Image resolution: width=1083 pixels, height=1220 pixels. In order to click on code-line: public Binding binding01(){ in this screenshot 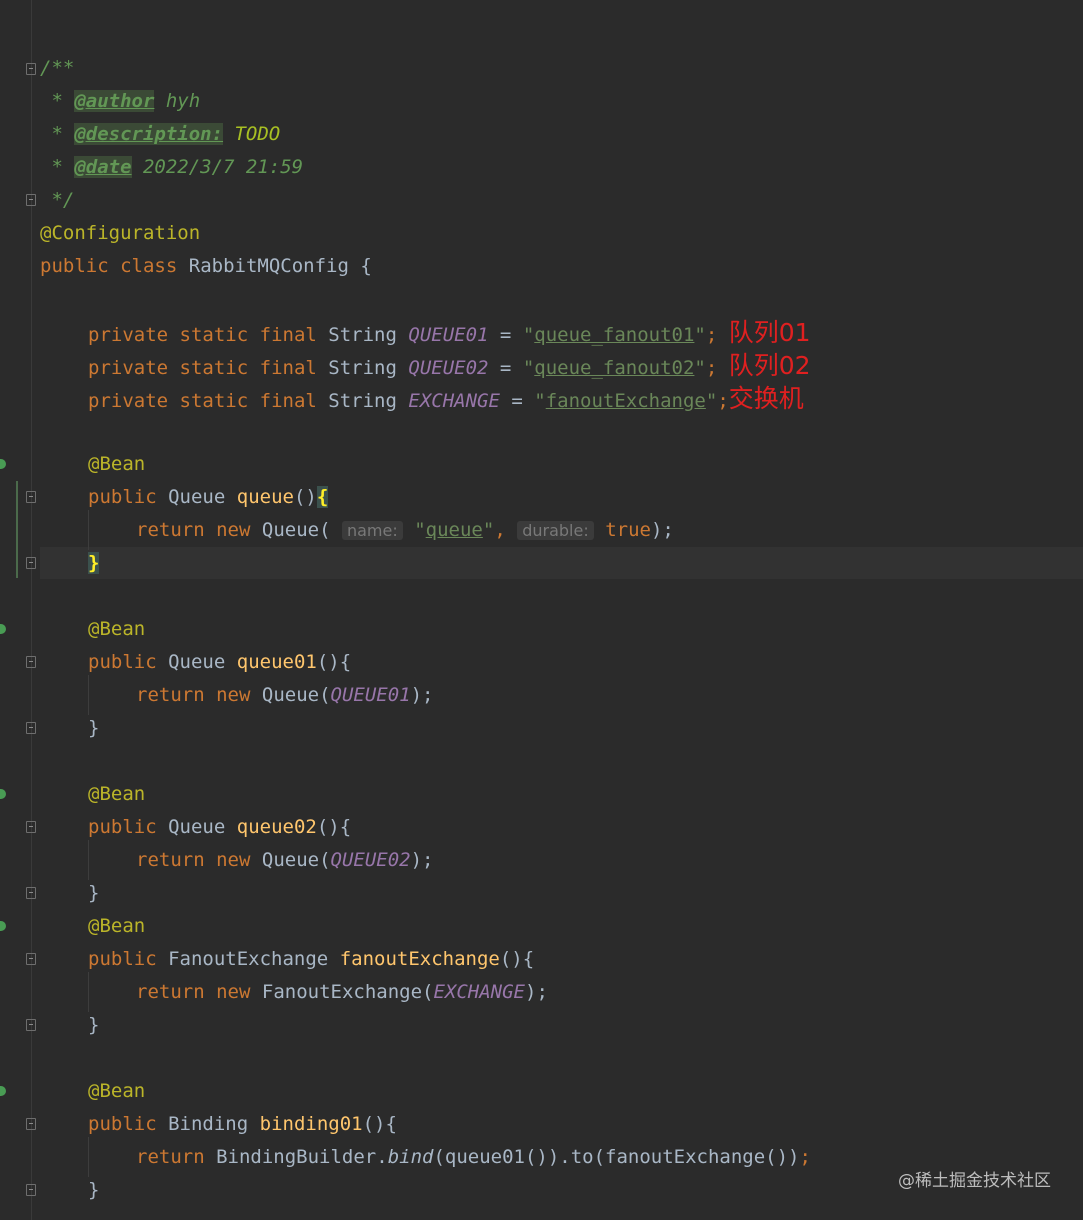, I will do `click(242, 1124)`.